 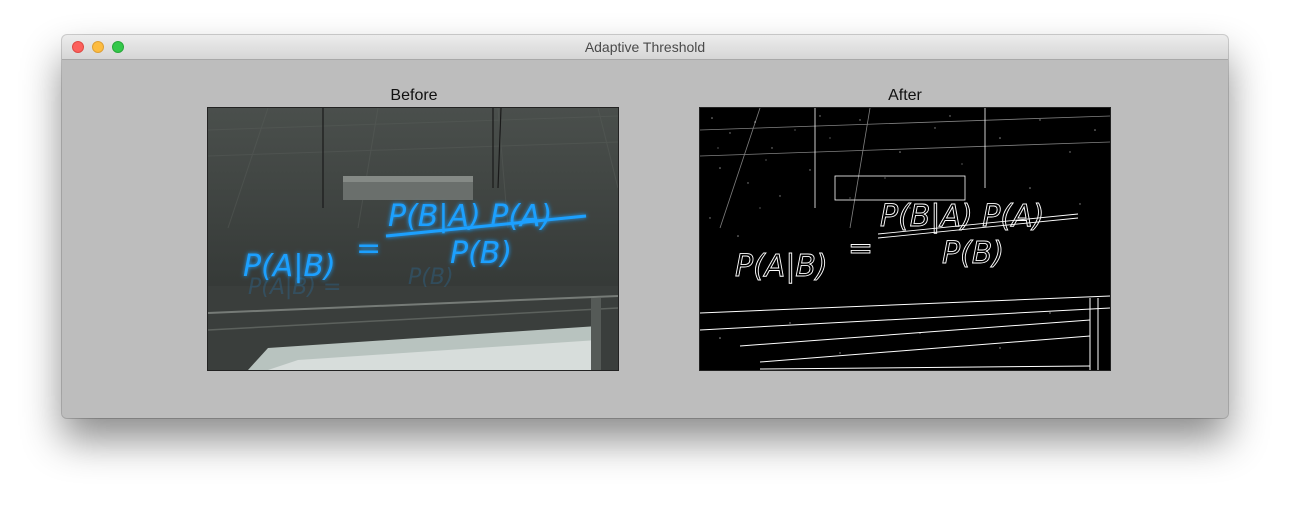 I want to click on title-bar: Adaptive Threshold, so click(x=645, y=47).